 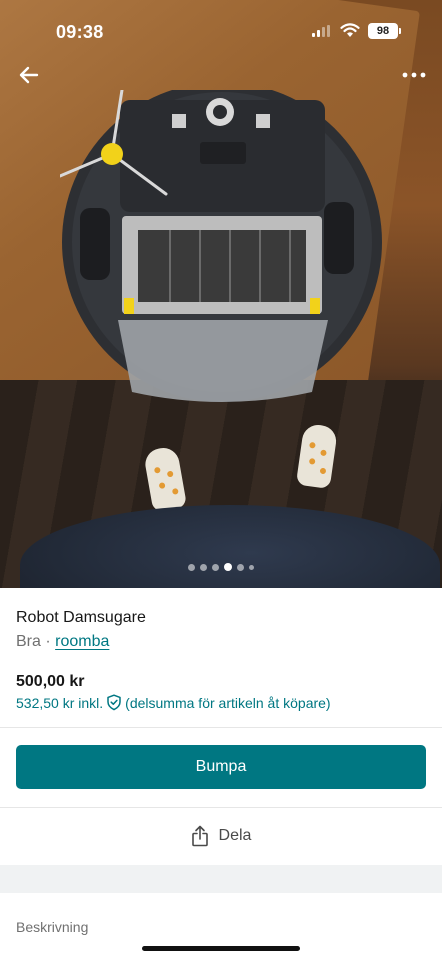 What do you see at coordinates (60, 702) in the screenshot?
I see `price-incl-value: 532,50 kr inkl.` at bounding box center [60, 702].